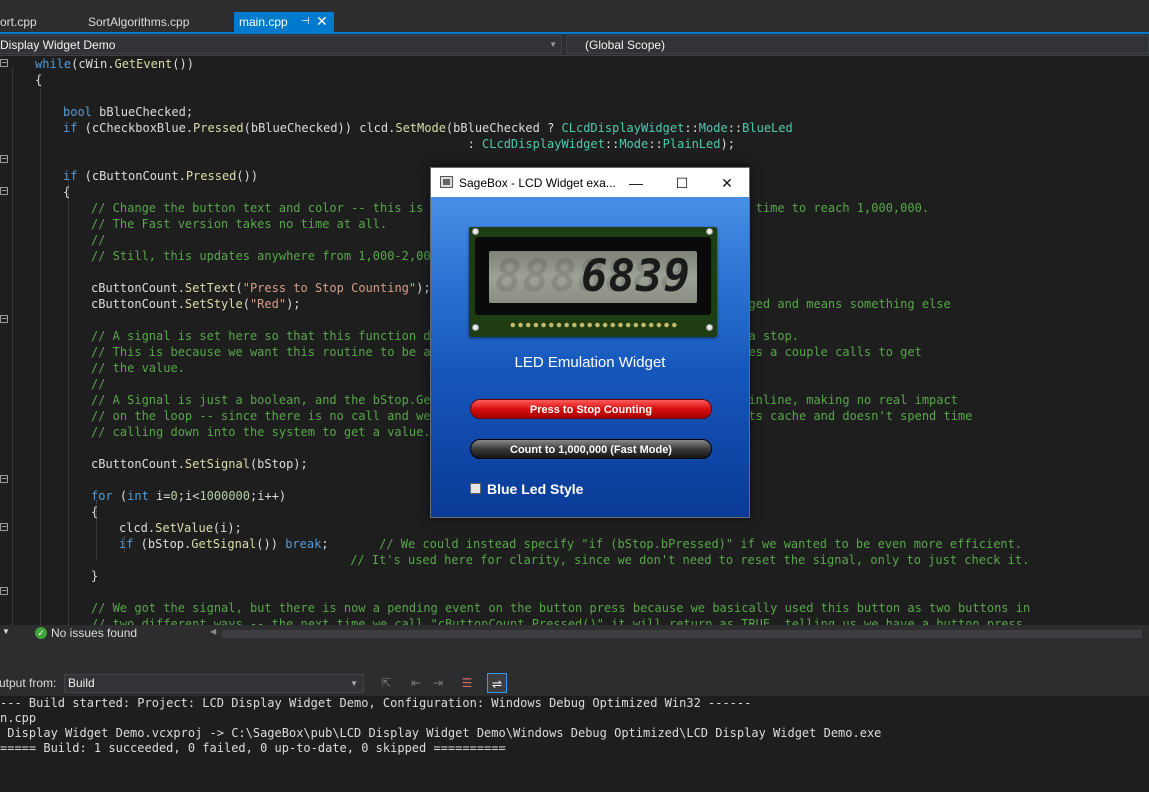 The image size is (1149, 792). I want to click on code-token: SetText, so click(210, 288).